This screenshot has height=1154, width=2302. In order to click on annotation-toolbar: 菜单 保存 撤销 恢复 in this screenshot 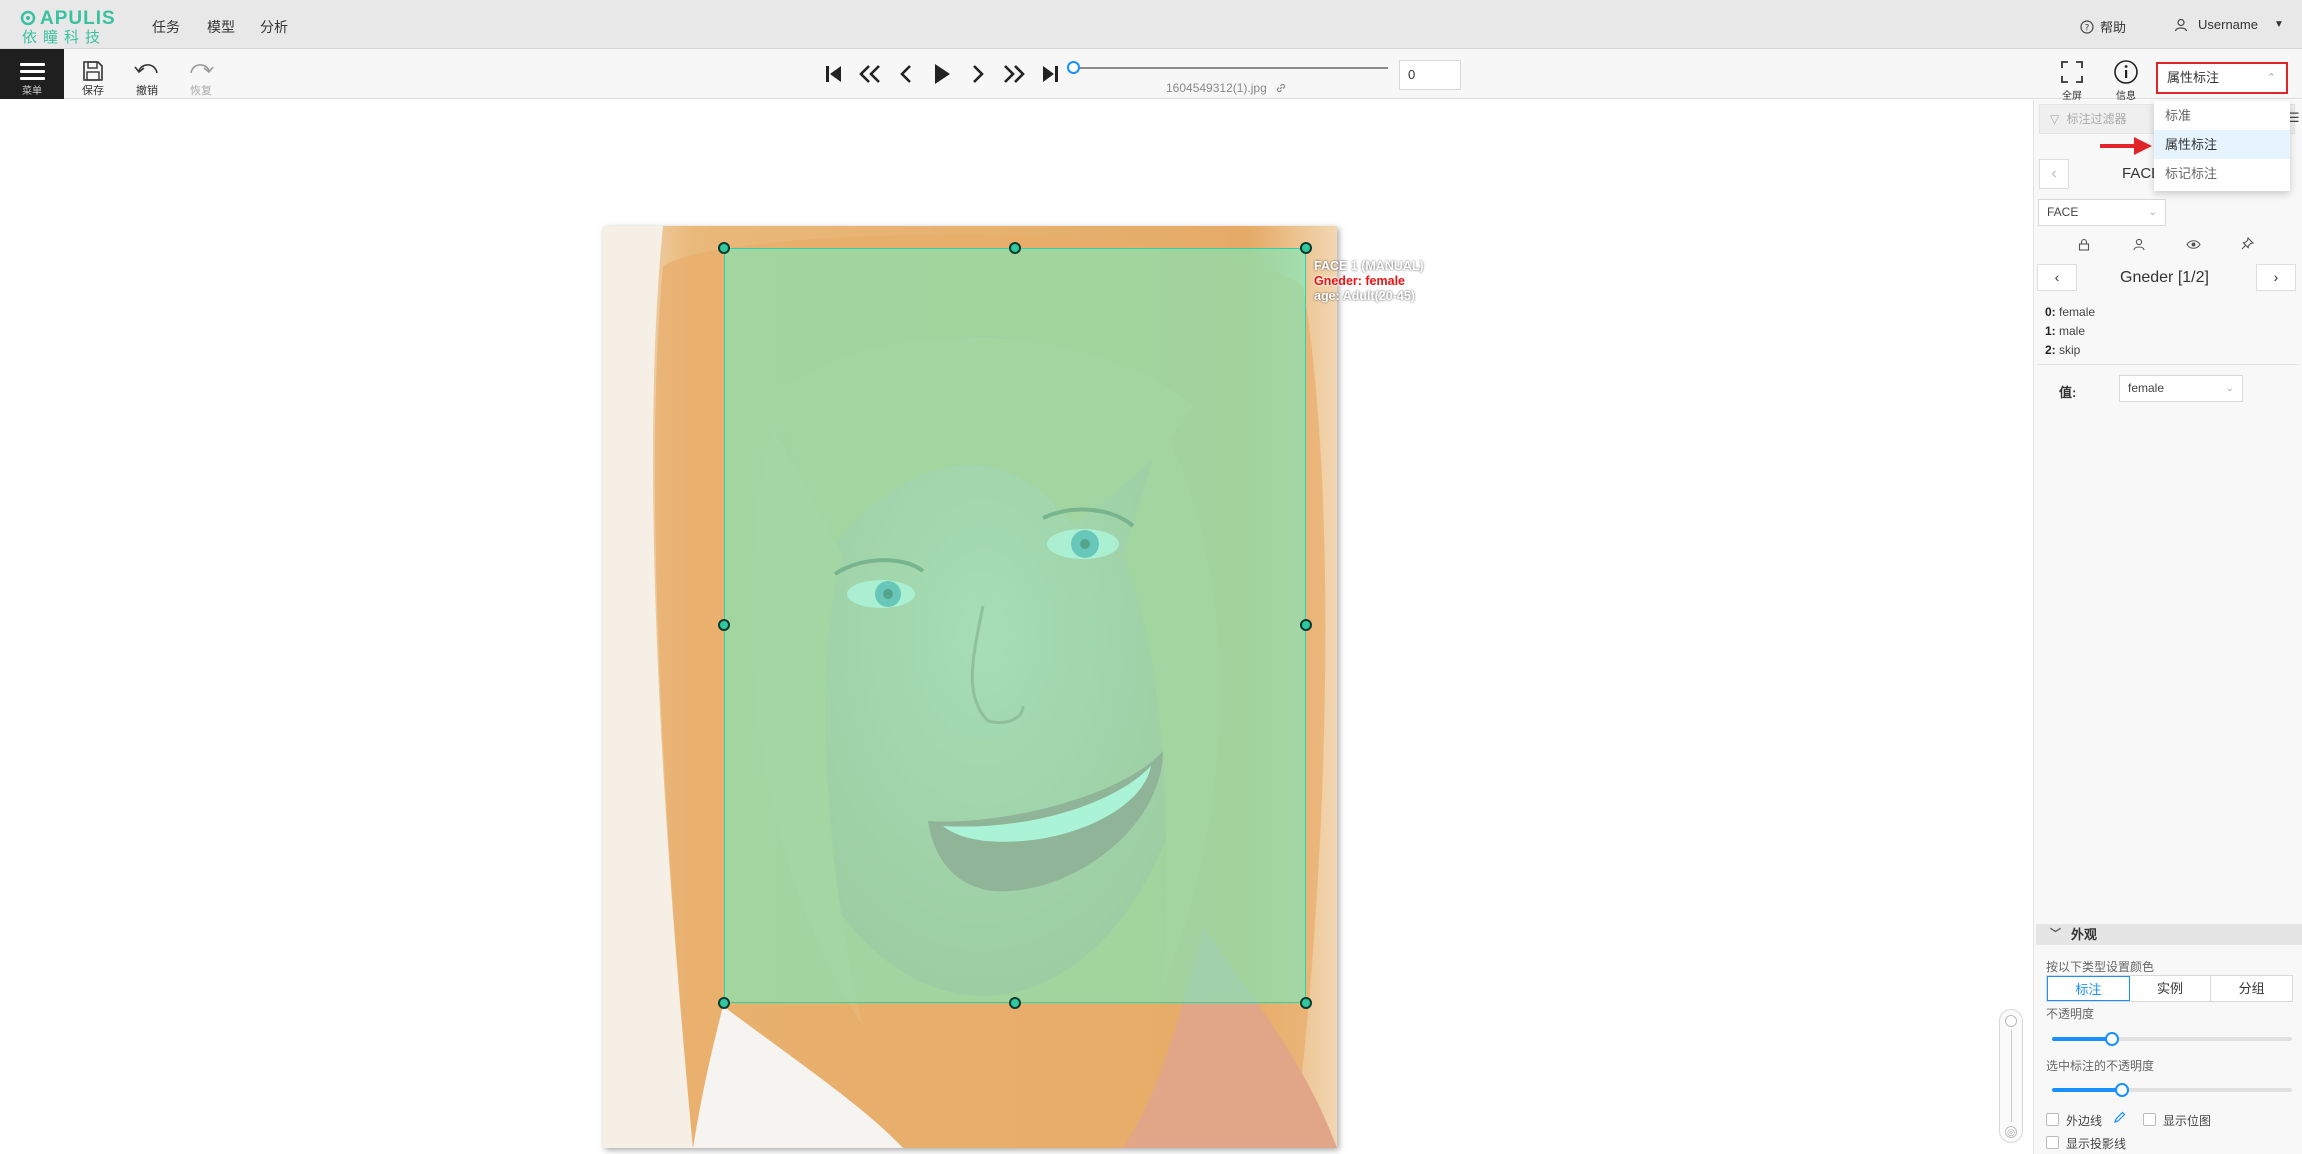, I will do `click(1151, 74)`.